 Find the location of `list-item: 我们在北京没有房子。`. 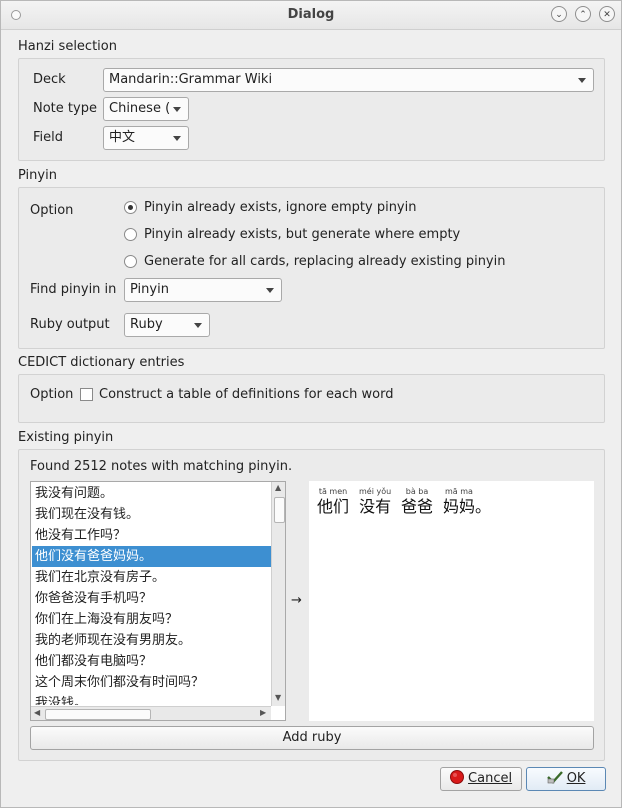

list-item: 我们在北京没有房子。 is located at coordinates (151, 577).